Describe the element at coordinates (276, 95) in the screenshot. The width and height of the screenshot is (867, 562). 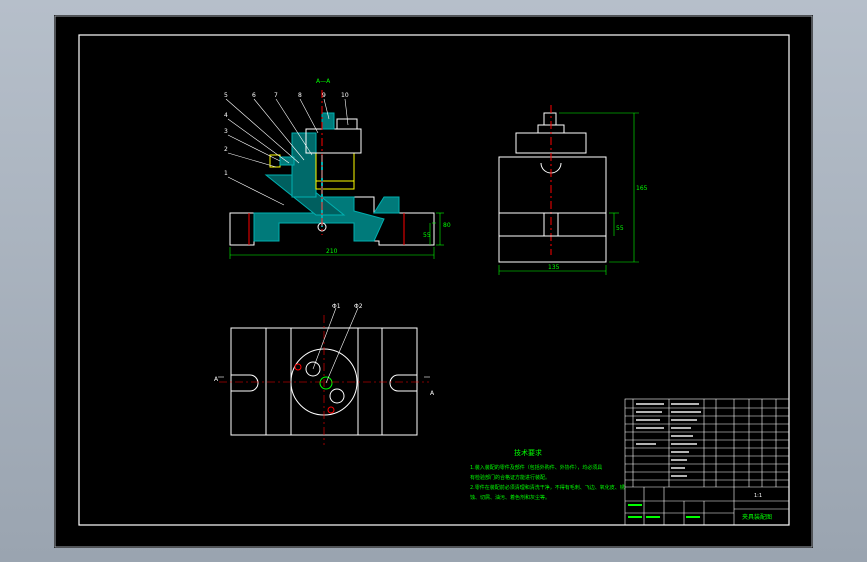
I see `part-no-7: 7` at that location.